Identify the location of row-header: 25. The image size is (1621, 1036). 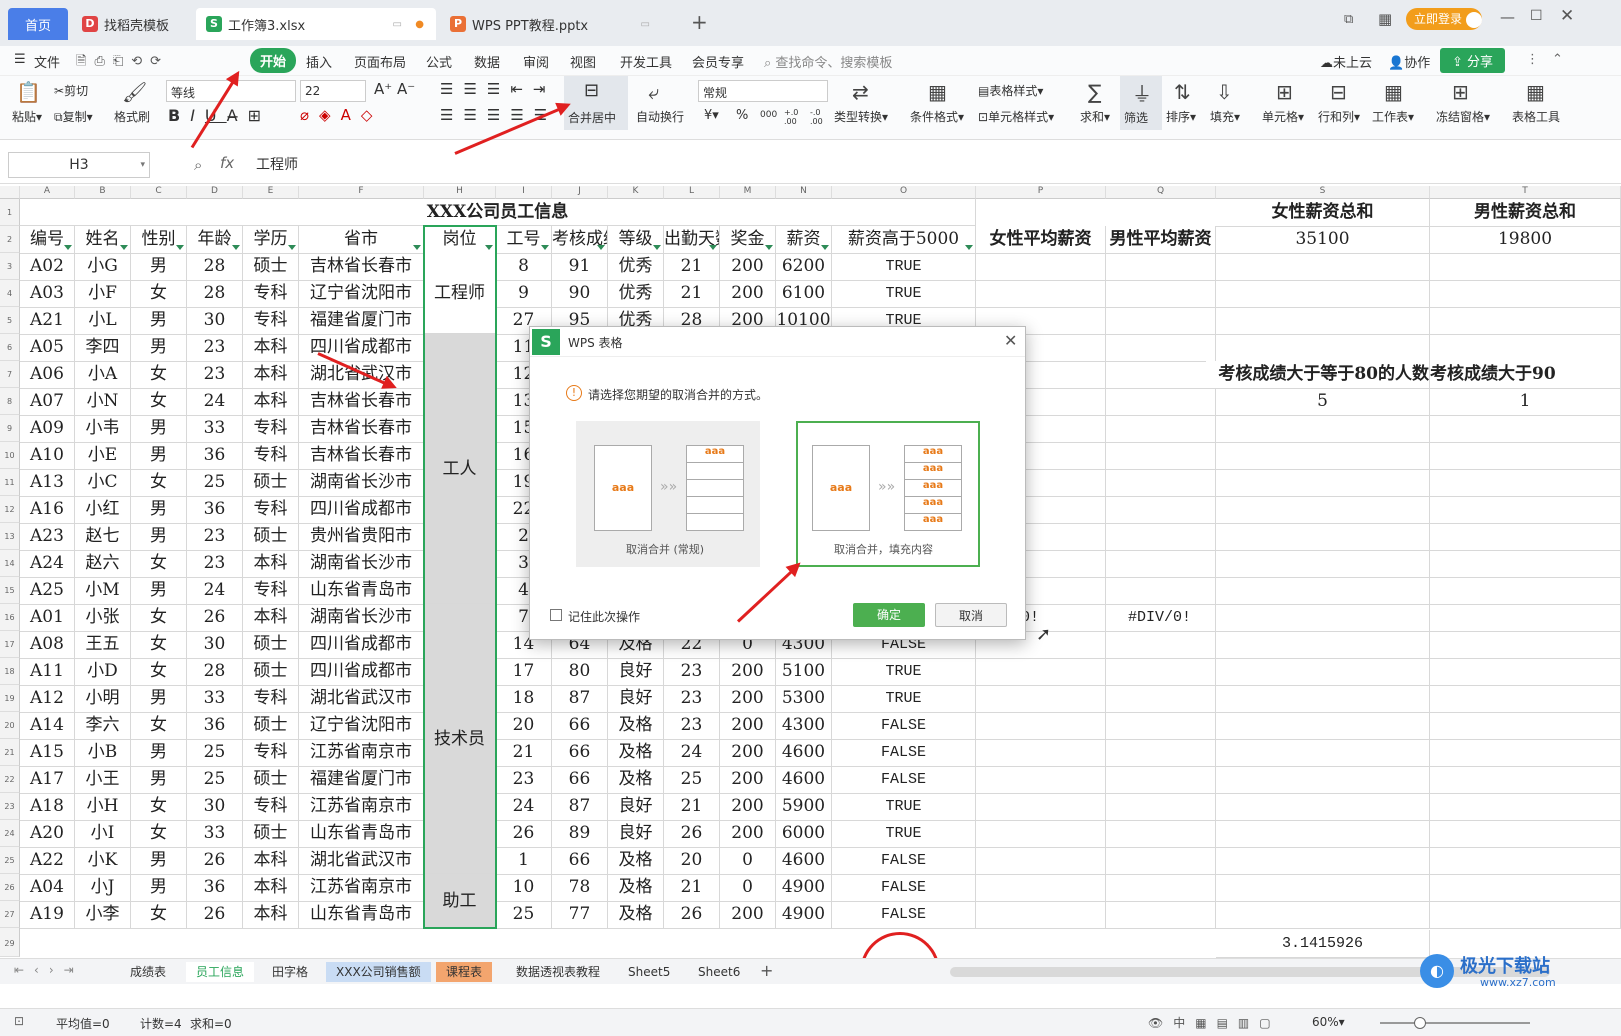
(10, 860).